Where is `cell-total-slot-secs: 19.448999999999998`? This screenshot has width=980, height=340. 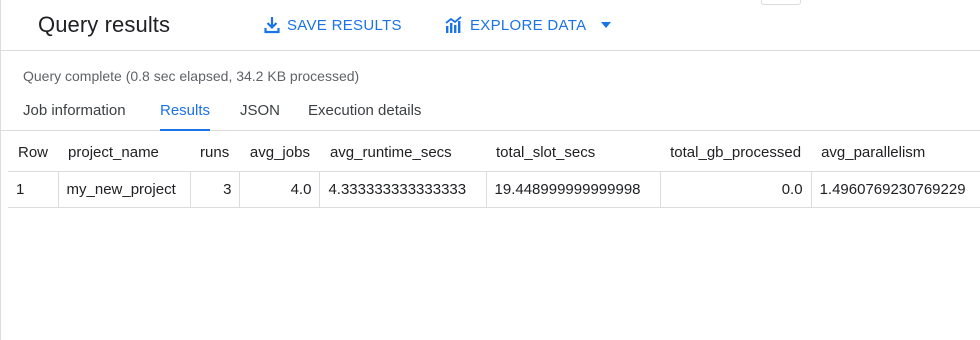
cell-total-slot-secs: 19.448999999999998 is located at coordinates (573, 189).